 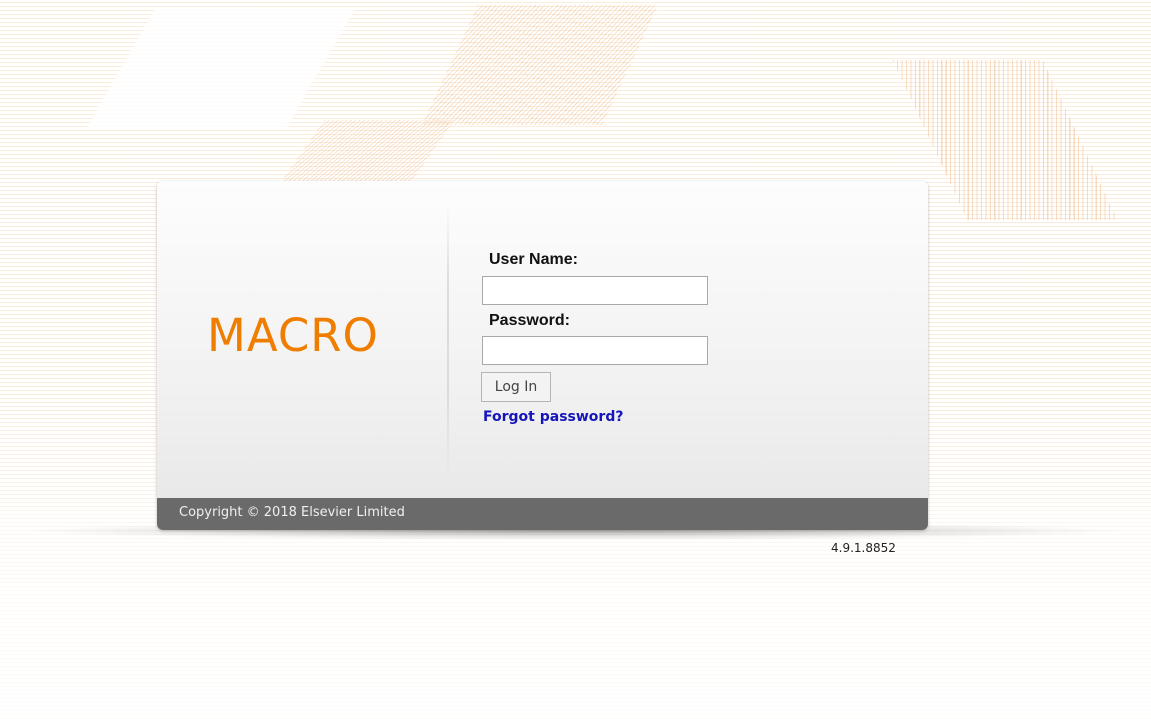 What do you see at coordinates (448, 343) in the screenshot?
I see `panel-divider` at bounding box center [448, 343].